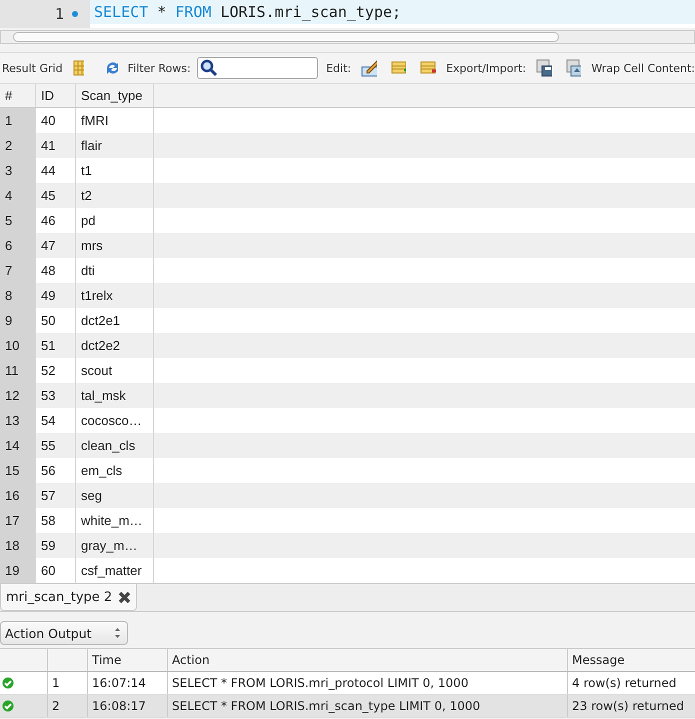 The width and height of the screenshot is (695, 719). What do you see at coordinates (428, 68) in the screenshot?
I see `delete-row-icon` at bounding box center [428, 68].